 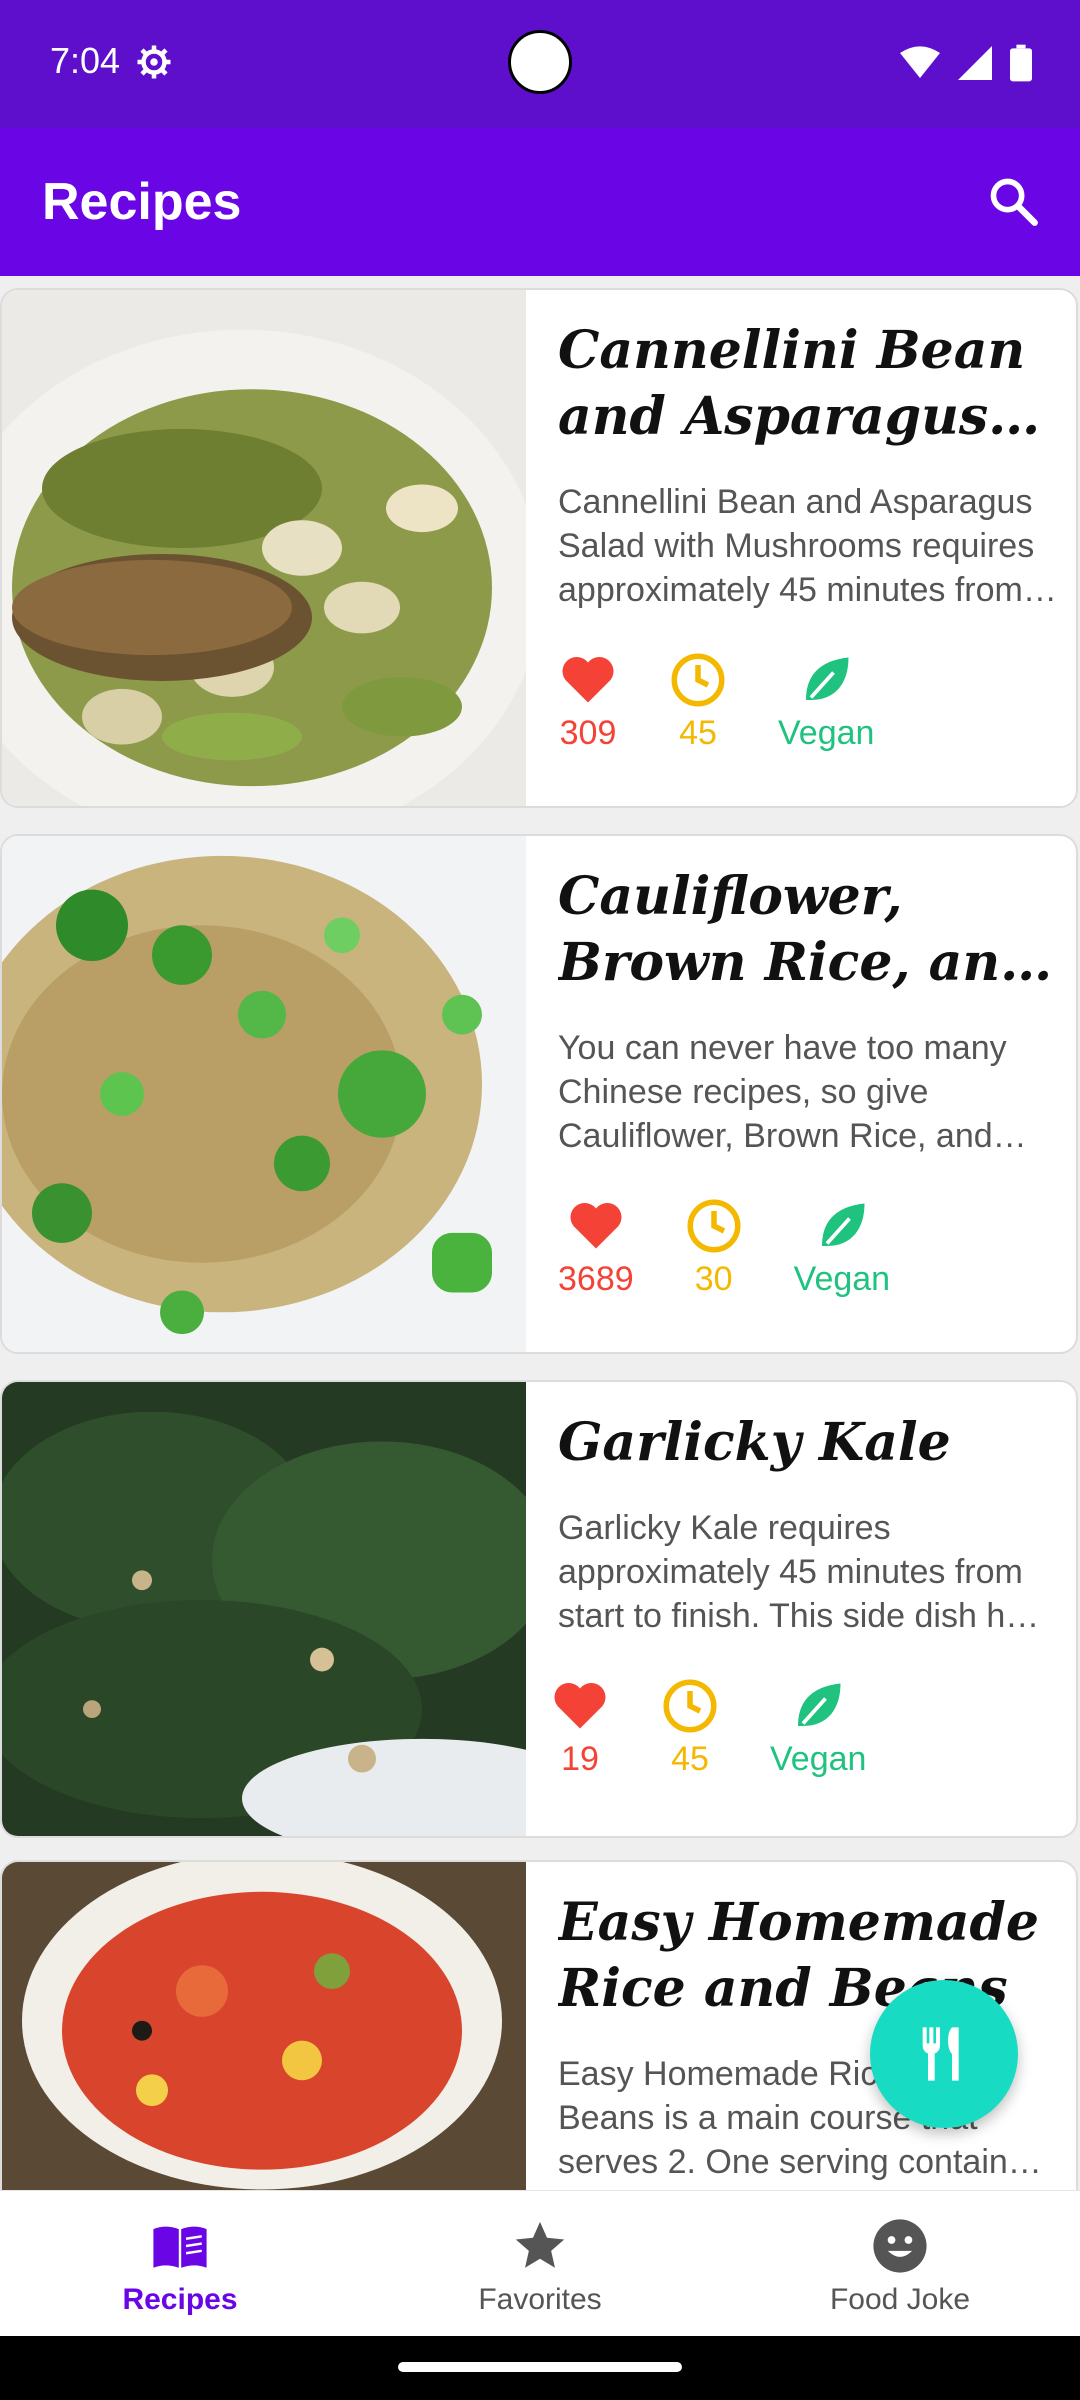 What do you see at coordinates (975, 63) in the screenshot?
I see `cell-signal-icon` at bounding box center [975, 63].